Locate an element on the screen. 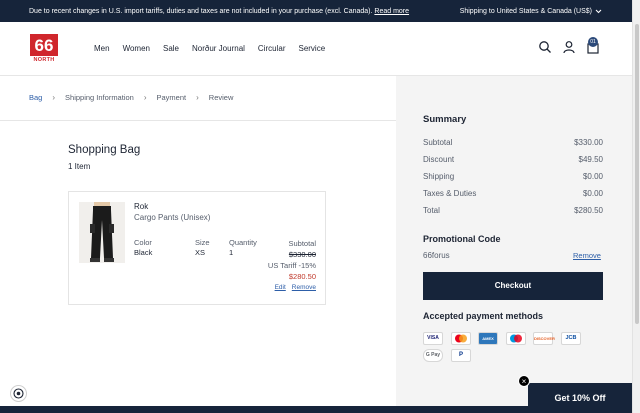 The height and width of the screenshot is (413, 640). nav-journal: Norður Journal is located at coordinates (218, 48).